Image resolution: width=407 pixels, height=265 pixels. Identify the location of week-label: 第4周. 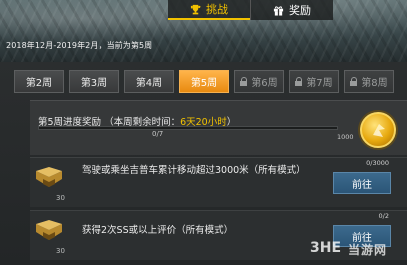
(149, 83).